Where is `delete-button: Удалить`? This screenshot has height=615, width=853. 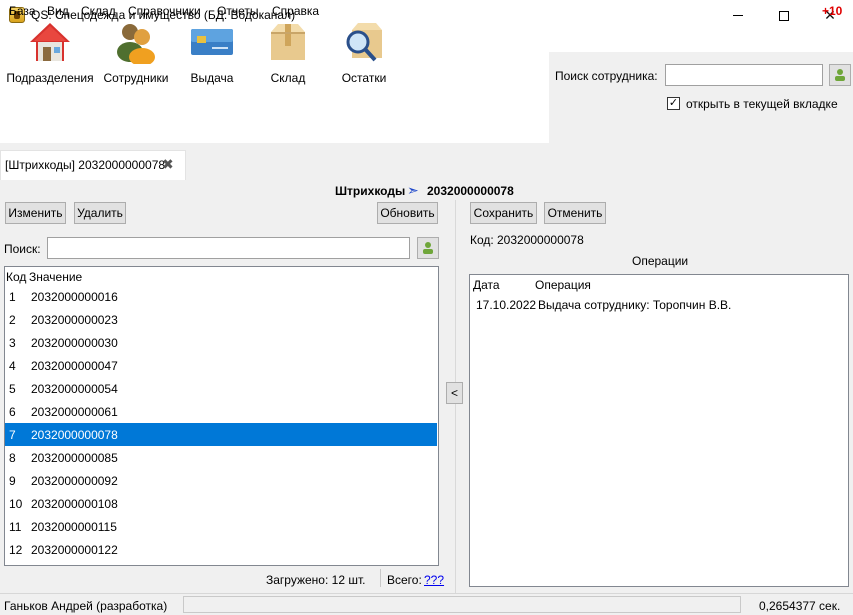
delete-button: Удалить is located at coordinates (100, 213).